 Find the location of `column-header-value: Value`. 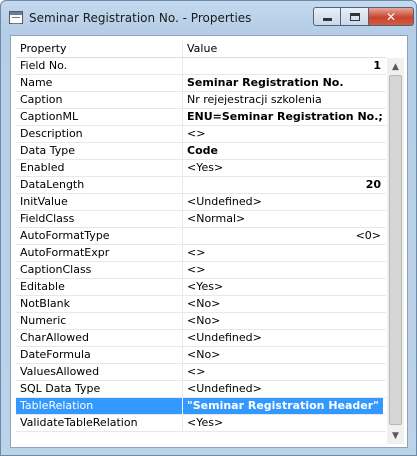

column-header-value: Value is located at coordinates (285, 49).